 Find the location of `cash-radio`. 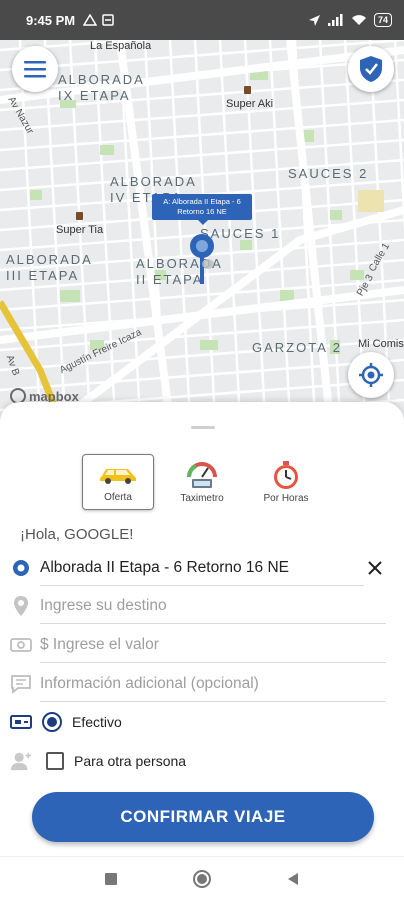

cash-radio is located at coordinates (52, 722).